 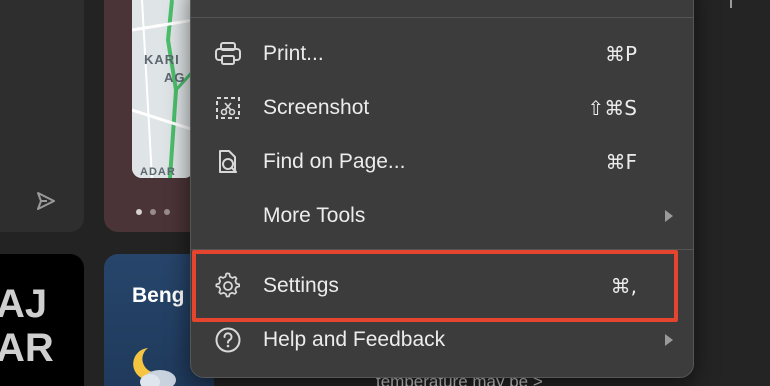 What do you see at coordinates (228, 340) in the screenshot?
I see `help-icon` at bounding box center [228, 340].